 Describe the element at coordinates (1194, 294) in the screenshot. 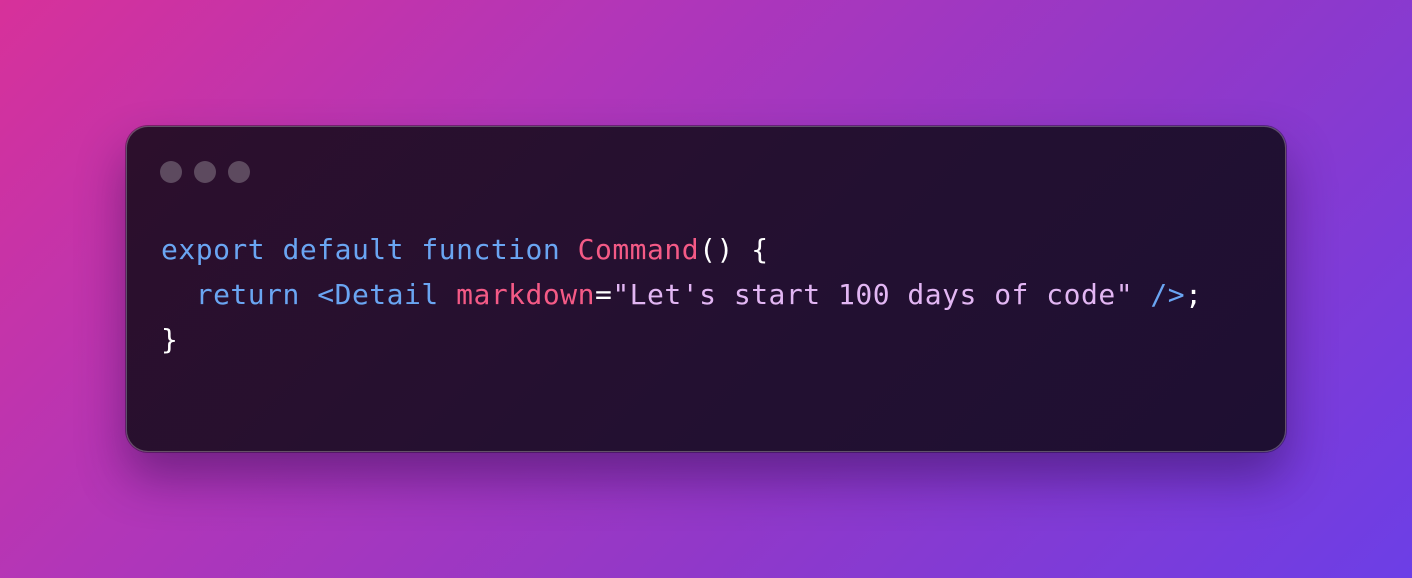

I see `semicolon: ;` at that location.